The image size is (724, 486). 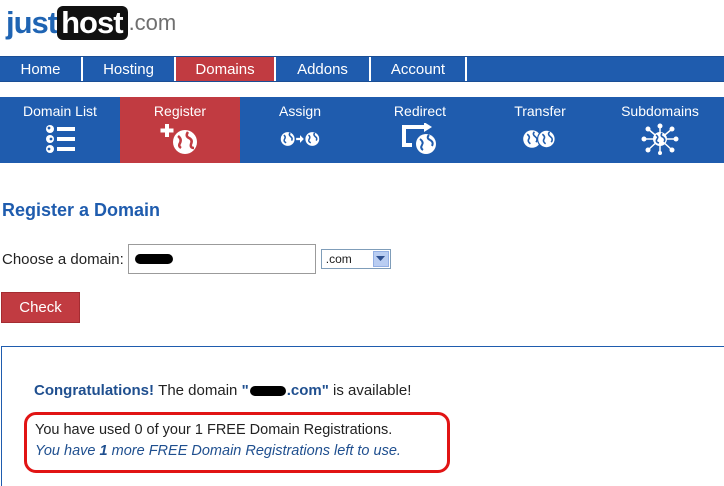 I want to click on congrats-heading: Congratulations!, so click(x=94, y=390).